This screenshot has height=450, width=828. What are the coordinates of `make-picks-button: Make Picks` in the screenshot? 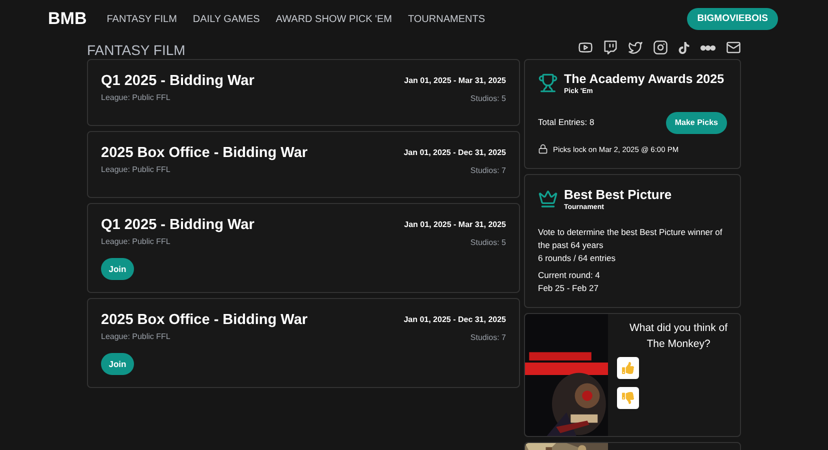 It's located at (696, 123).